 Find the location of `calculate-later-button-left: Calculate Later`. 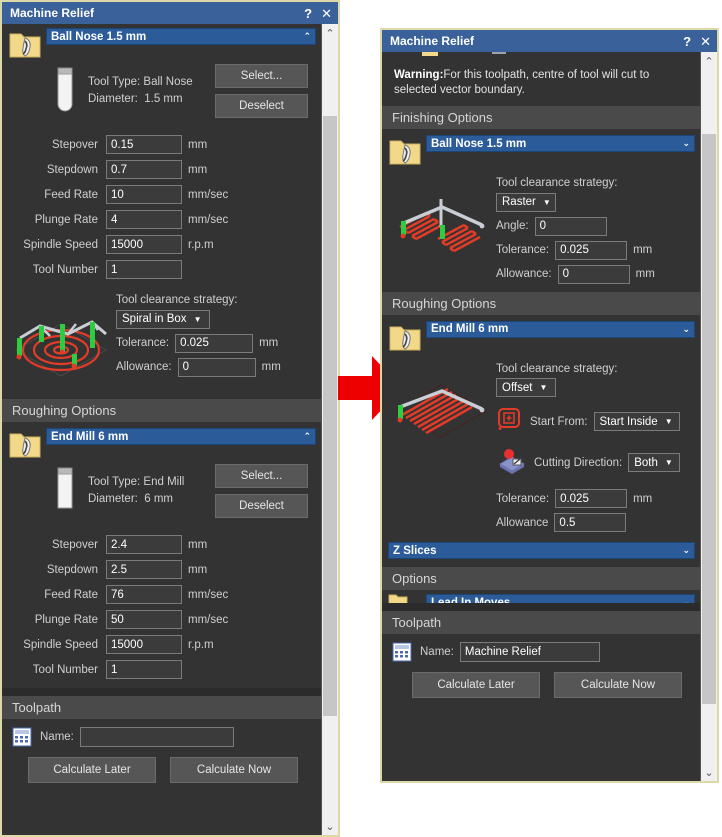

calculate-later-button-left: Calculate Later is located at coordinates (92, 770).